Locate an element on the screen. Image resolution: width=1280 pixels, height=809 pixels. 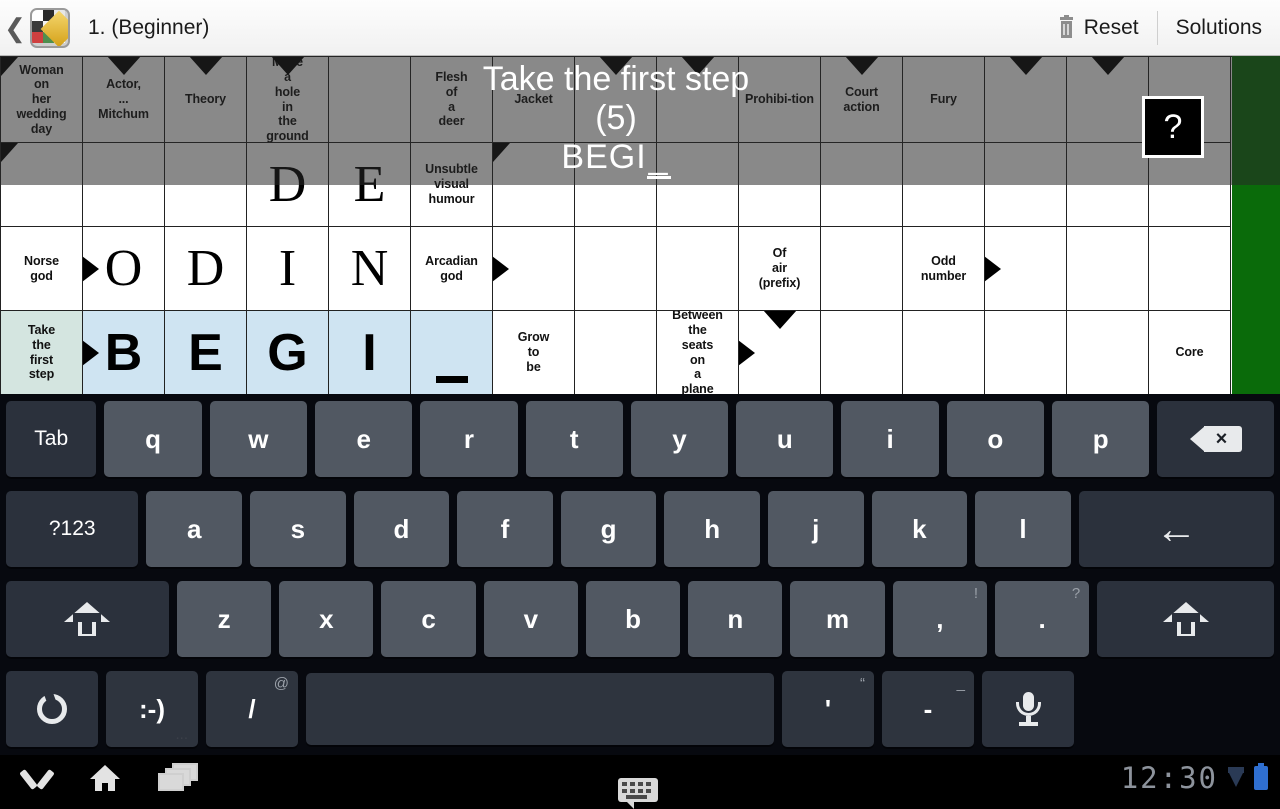
key-space is located at coordinates (540, 709).